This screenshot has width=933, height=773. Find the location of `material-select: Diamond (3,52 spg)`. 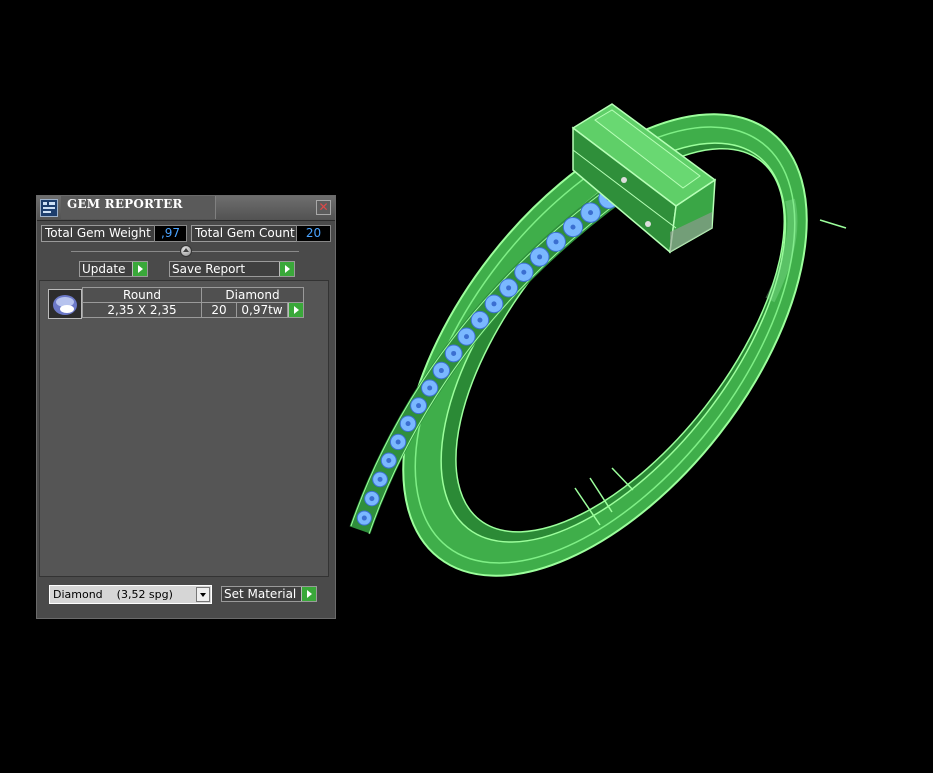

material-select: Diamond (3,52 spg) is located at coordinates (130, 594).